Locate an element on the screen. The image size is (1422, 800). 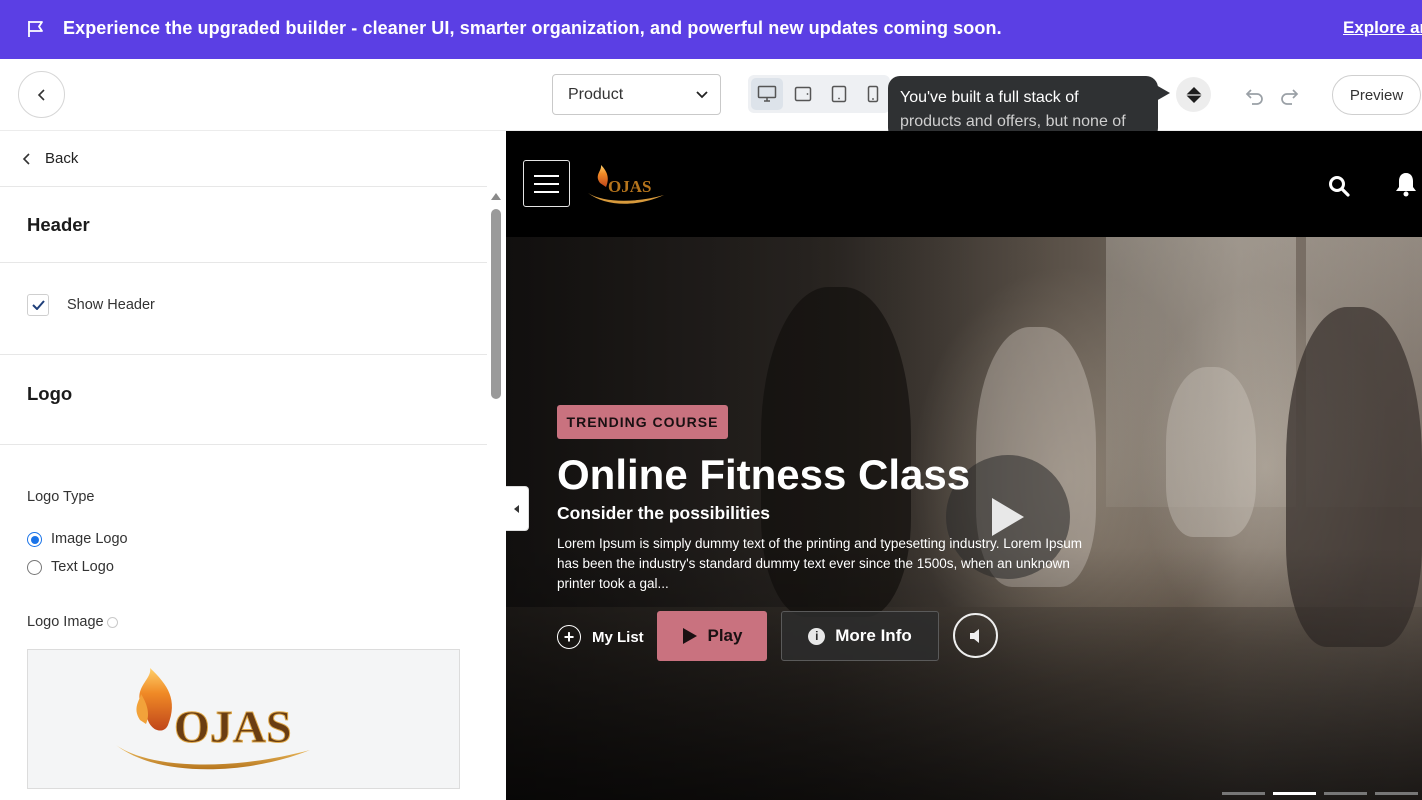
logo-image-label: Logo Image is located at coordinates (72, 622).